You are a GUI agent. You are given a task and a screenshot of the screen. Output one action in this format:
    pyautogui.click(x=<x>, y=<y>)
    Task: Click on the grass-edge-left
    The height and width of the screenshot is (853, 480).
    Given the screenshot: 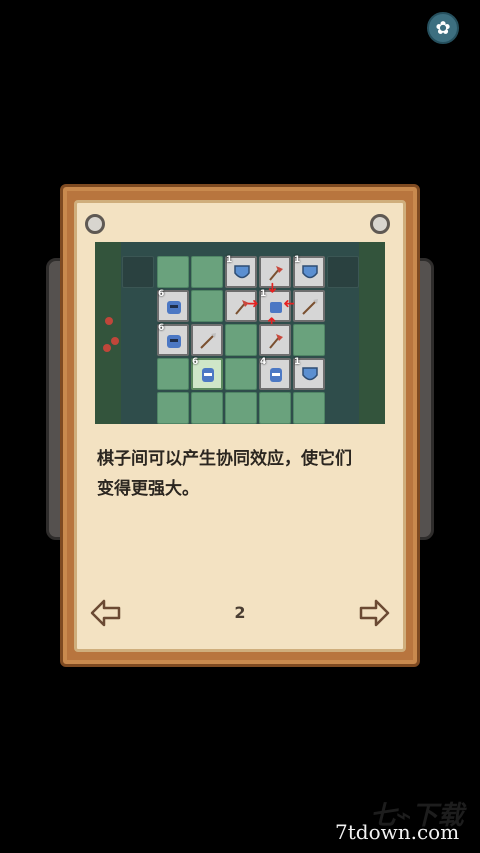 What is the action you would take?
    pyautogui.click(x=108, y=333)
    